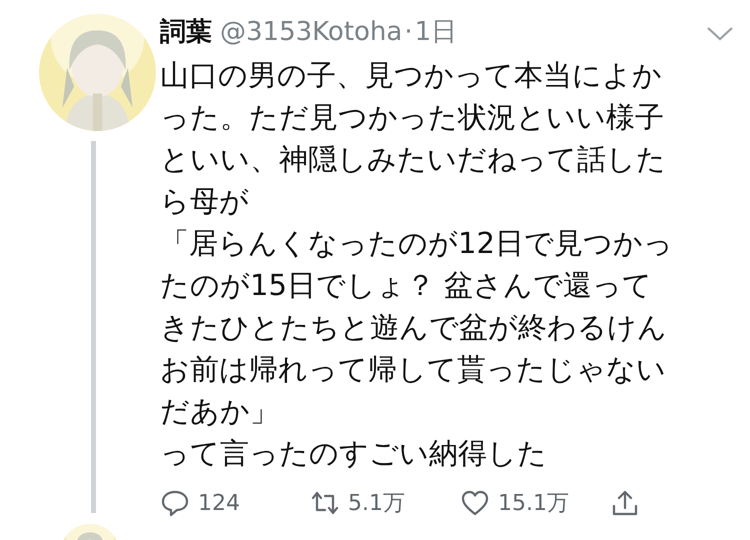 The height and width of the screenshot is (540, 750). Describe the element at coordinates (475, 503) in the screenshot. I see `heart-icon` at that location.